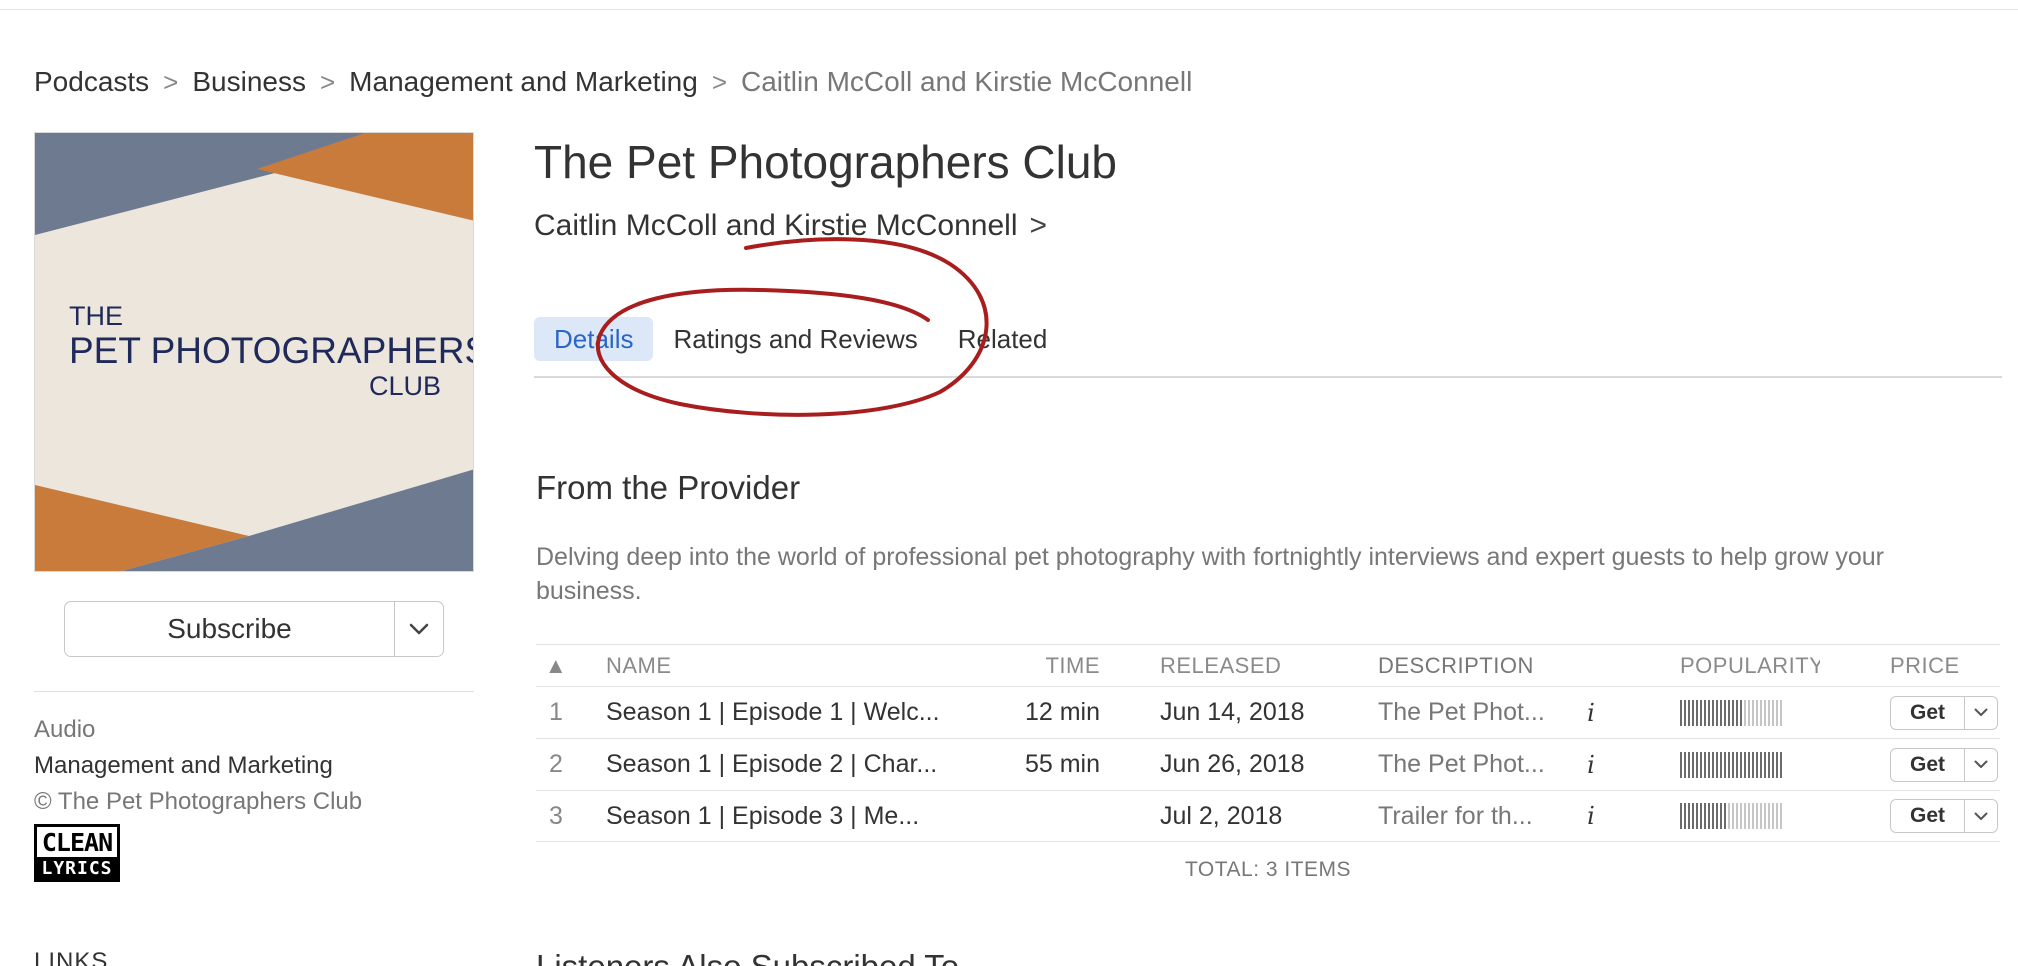 This screenshot has height=966, width=2018. I want to click on column-price: PRICE, so click(1945, 665).